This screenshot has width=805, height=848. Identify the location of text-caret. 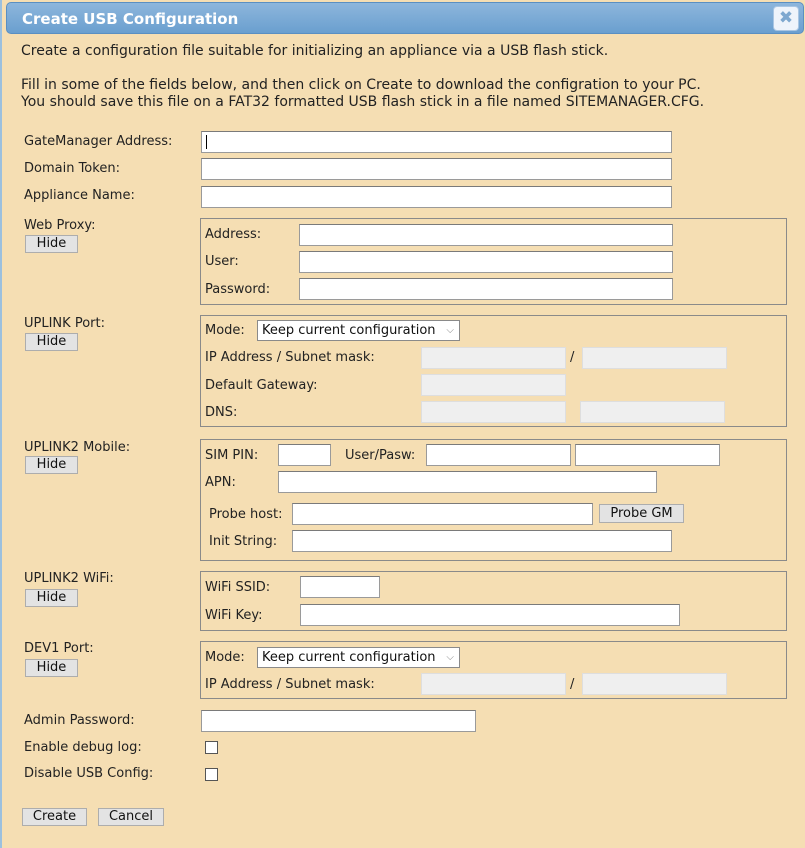
(206, 142).